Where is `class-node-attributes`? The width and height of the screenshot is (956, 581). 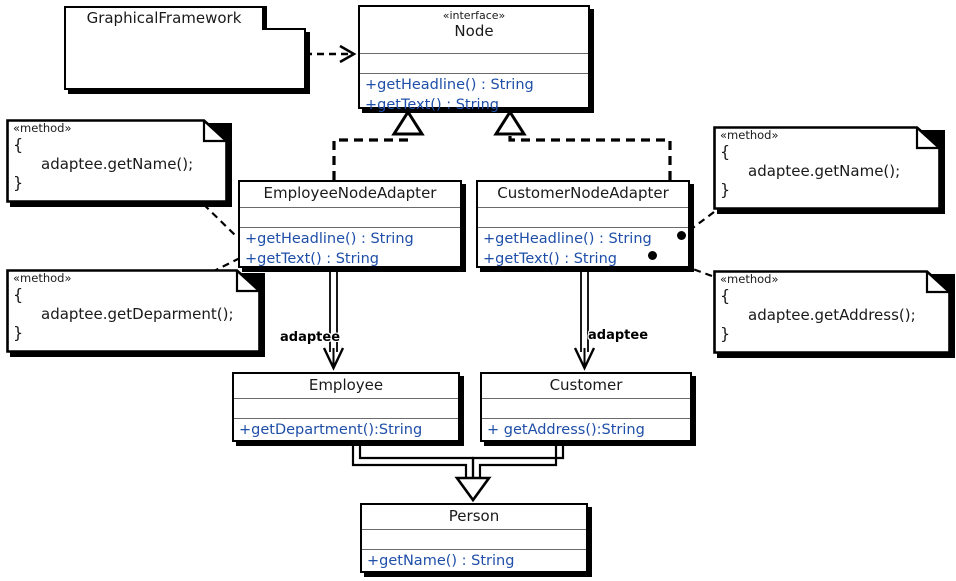 class-node-attributes is located at coordinates (474, 64).